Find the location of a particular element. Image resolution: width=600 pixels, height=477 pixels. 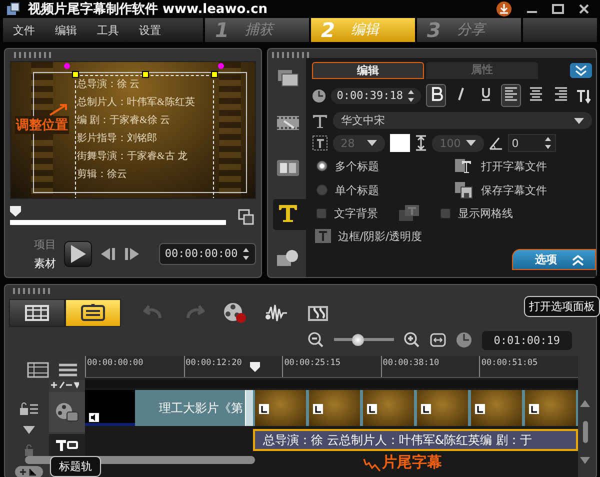

close-icon is located at coordinates (584, 9).